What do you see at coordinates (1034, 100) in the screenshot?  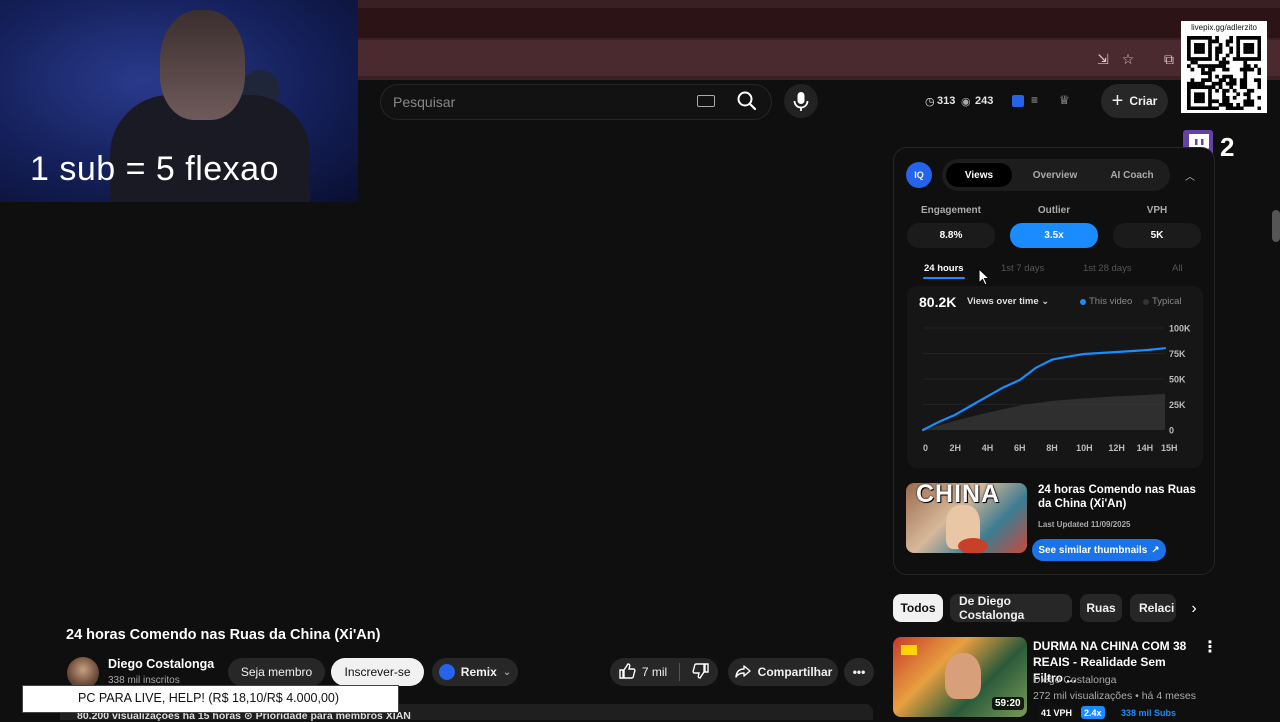 I see `list-icon: ≡` at bounding box center [1034, 100].